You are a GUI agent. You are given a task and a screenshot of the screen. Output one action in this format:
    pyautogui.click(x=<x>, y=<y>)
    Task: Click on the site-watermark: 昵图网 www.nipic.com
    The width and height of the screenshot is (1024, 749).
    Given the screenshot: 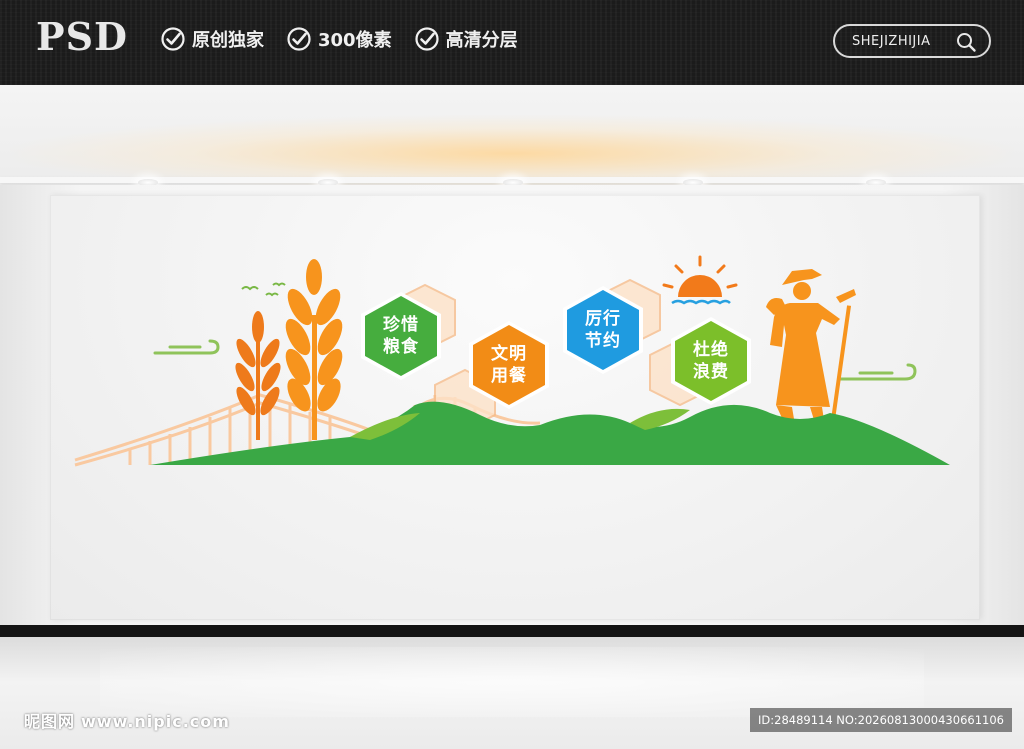 What is the action you would take?
    pyautogui.click(x=127, y=720)
    